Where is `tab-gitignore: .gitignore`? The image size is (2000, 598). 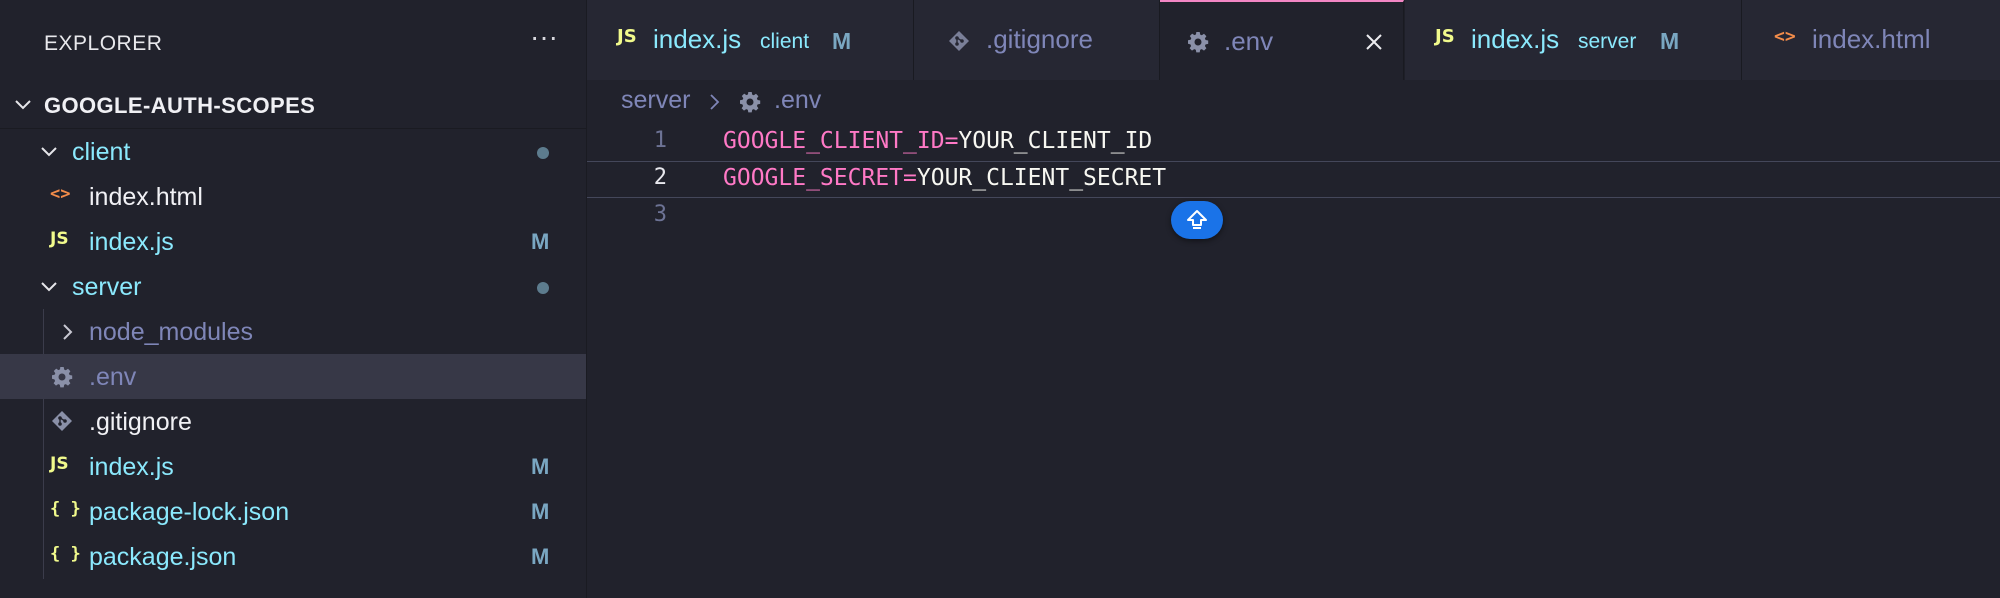 tab-gitignore: .gitignore is located at coordinates (1037, 40).